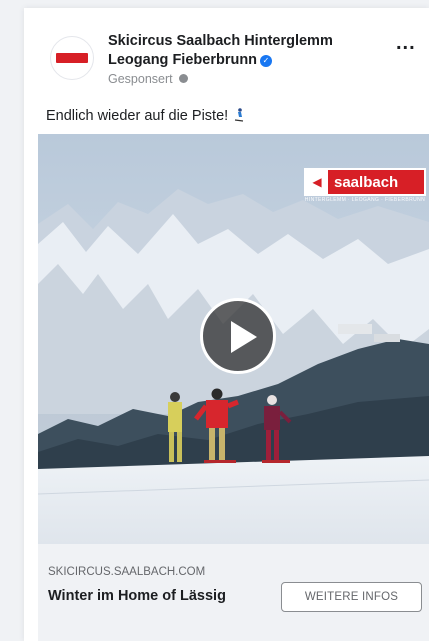  Describe the element at coordinates (317, 182) in the screenshot. I see `saalbach-logo-mark-icon: ◀` at that location.